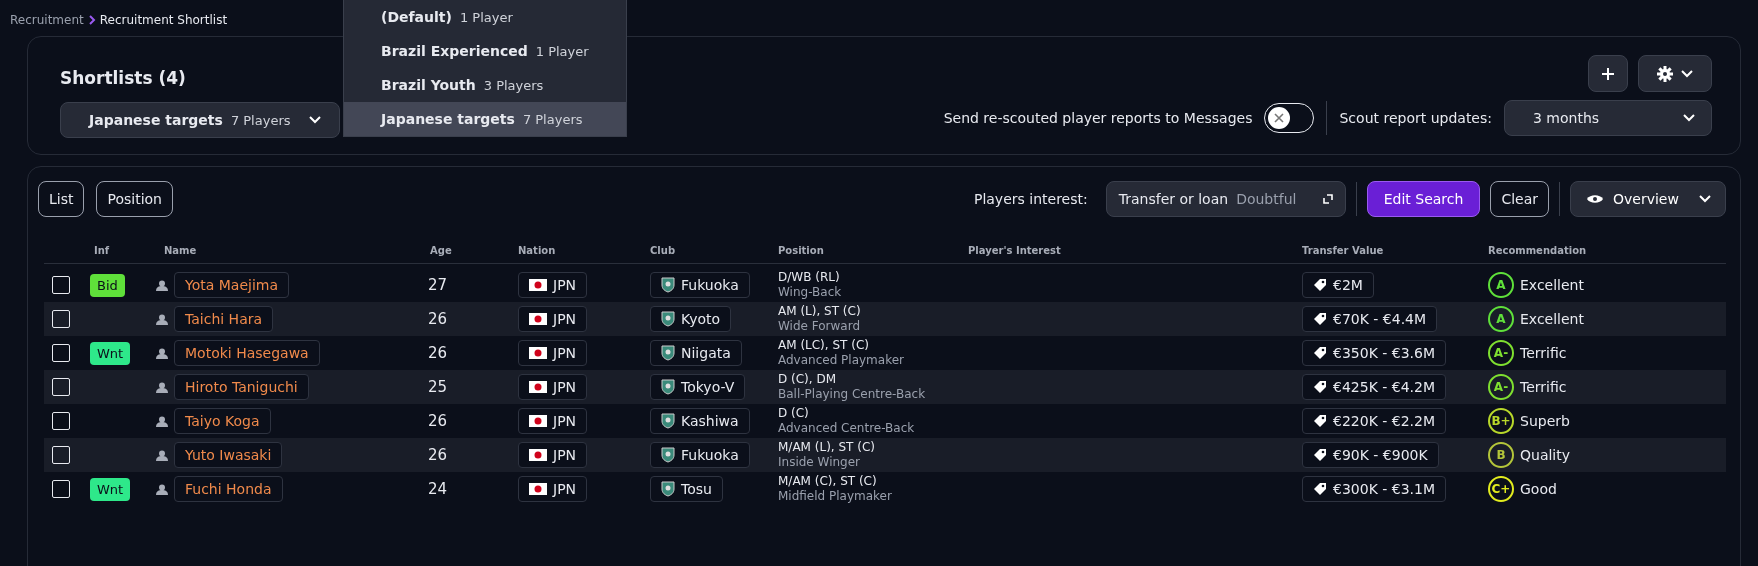 The height and width of the screenshot is (566, 1758). What do you see at coordinates (794, 413) in the screenshot?
I see `position-text: D (C)` at bounding box center [794, 413].